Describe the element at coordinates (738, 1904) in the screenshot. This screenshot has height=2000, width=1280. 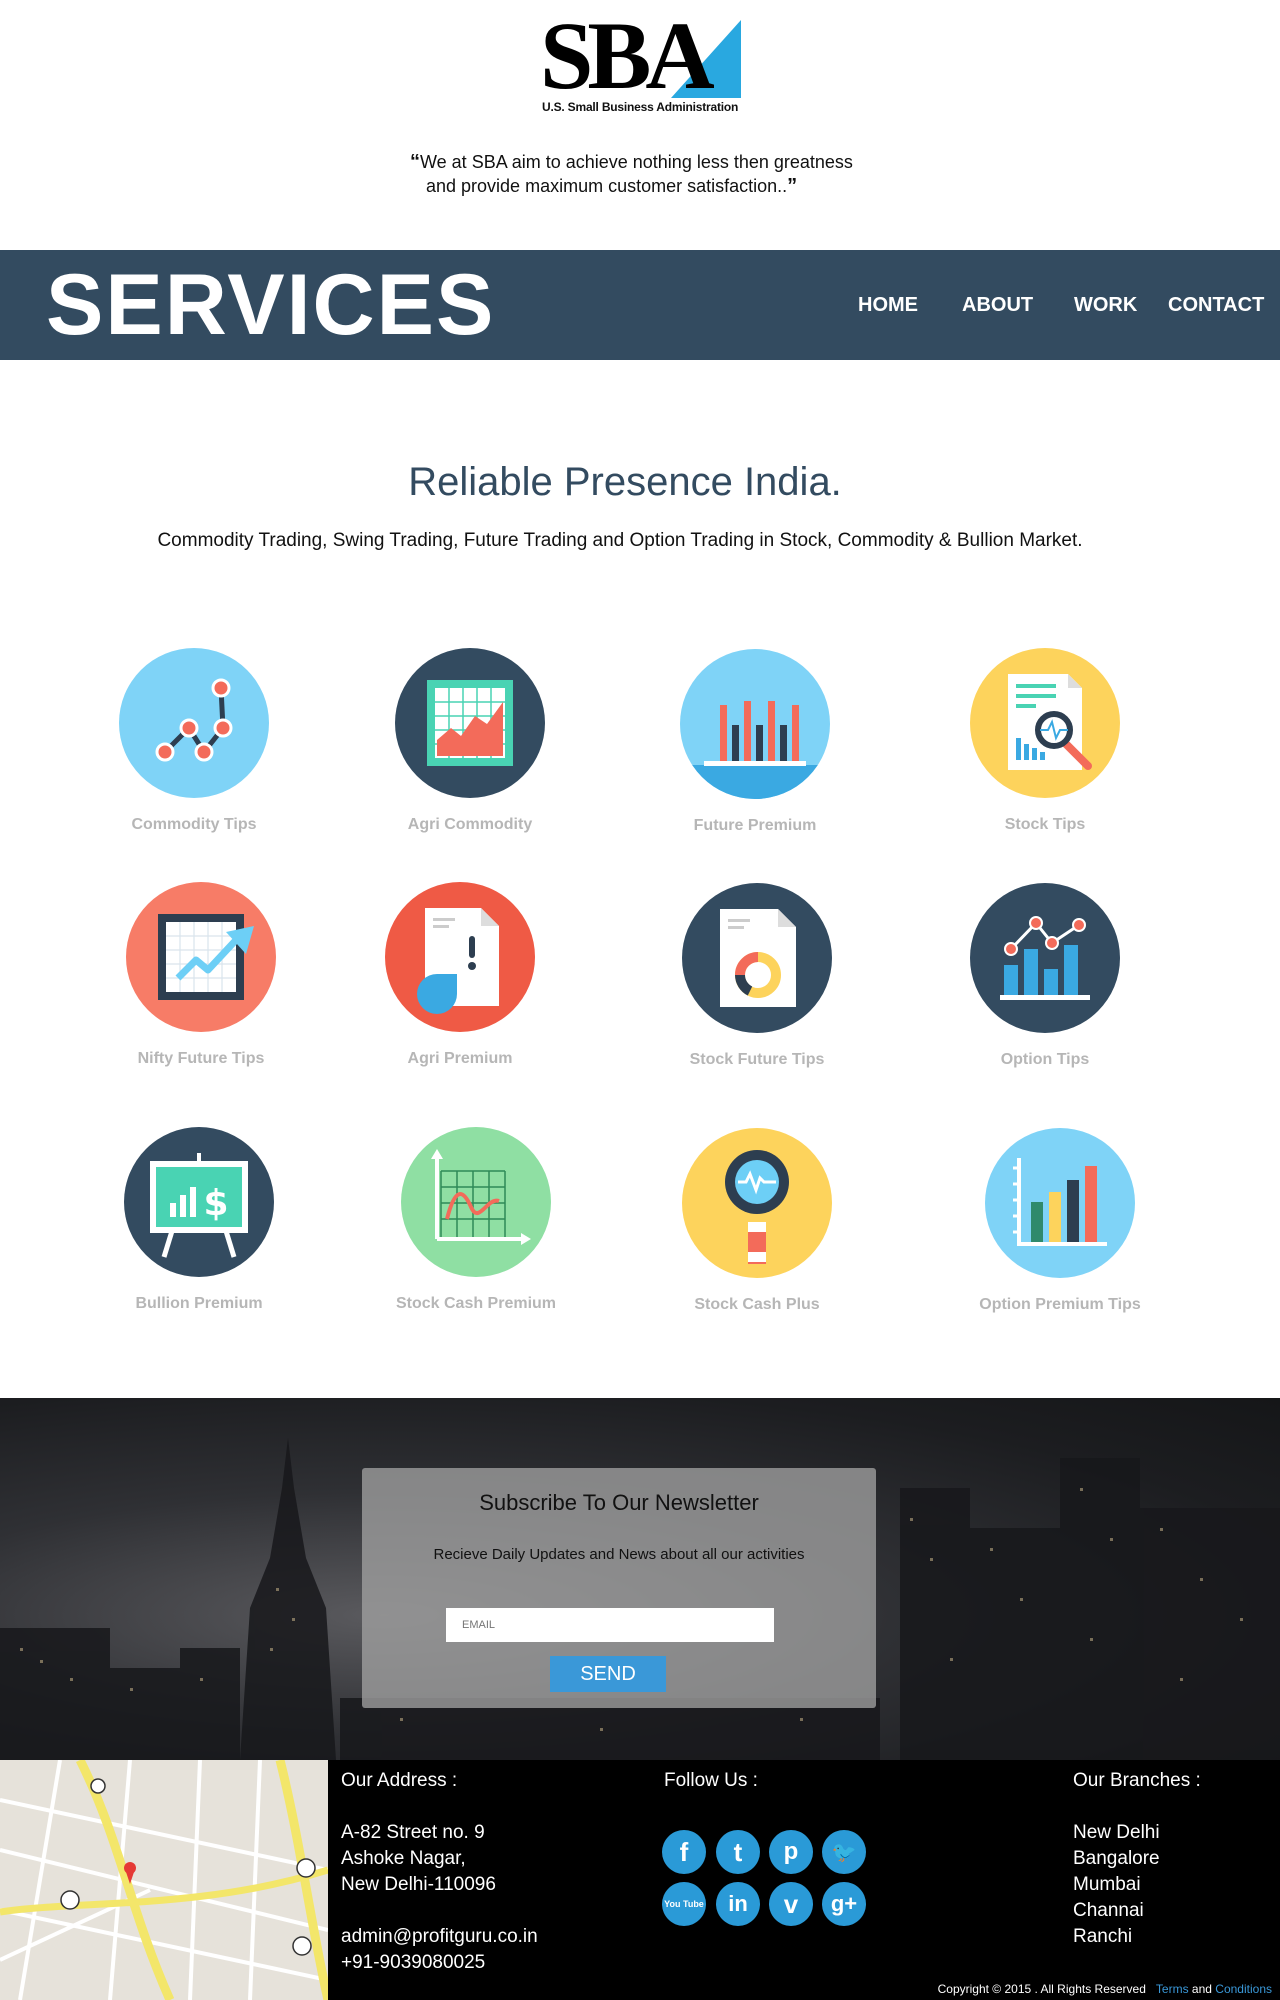
I see `linkedin-icon: in` at that location.